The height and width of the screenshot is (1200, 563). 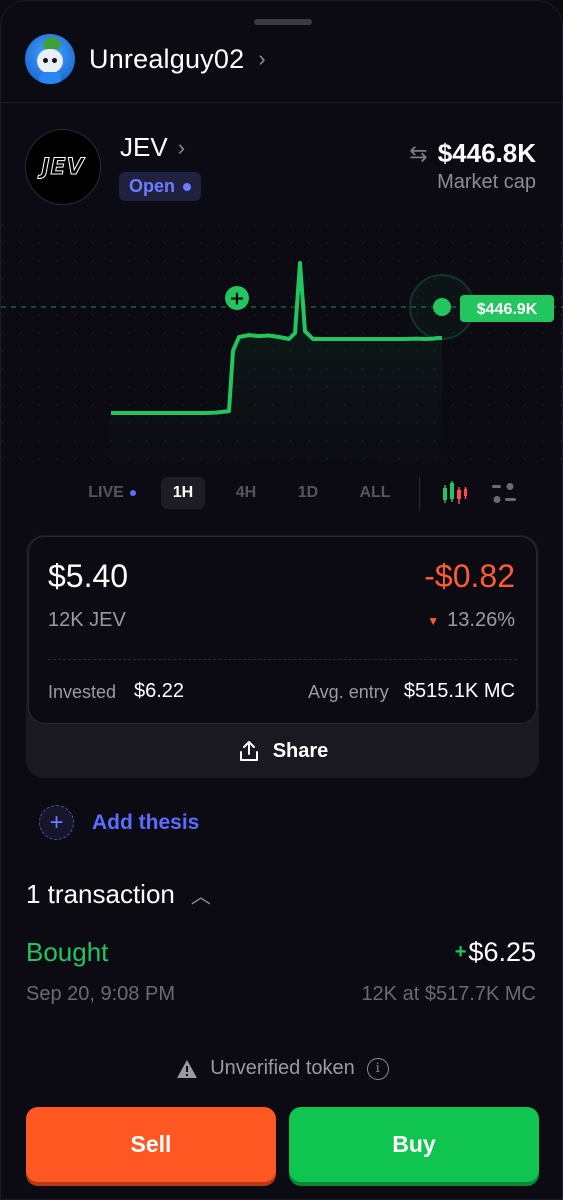 I want to click on market-cap-amount: $446.8K, so click(x=486, y=153).